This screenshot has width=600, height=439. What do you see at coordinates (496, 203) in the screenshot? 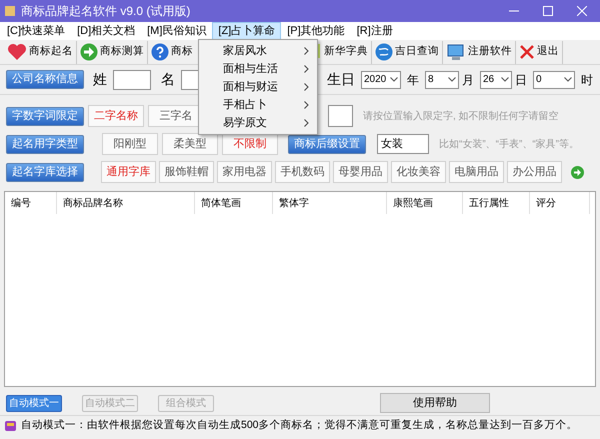
I see `column-header: 五行属性` at bounding box center [496, 203].